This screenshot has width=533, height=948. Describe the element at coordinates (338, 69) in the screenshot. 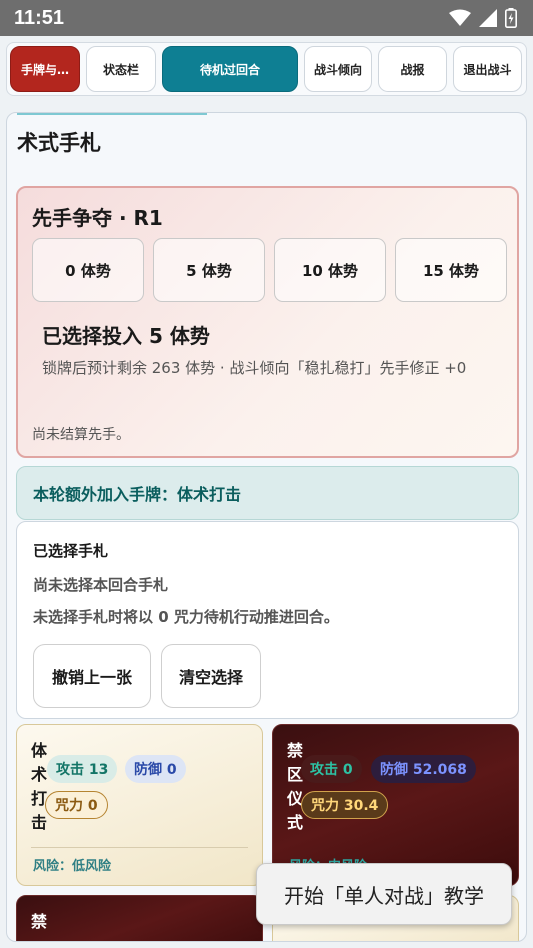

I see `tab-battle-tendency: 战斗倾向` at that location.